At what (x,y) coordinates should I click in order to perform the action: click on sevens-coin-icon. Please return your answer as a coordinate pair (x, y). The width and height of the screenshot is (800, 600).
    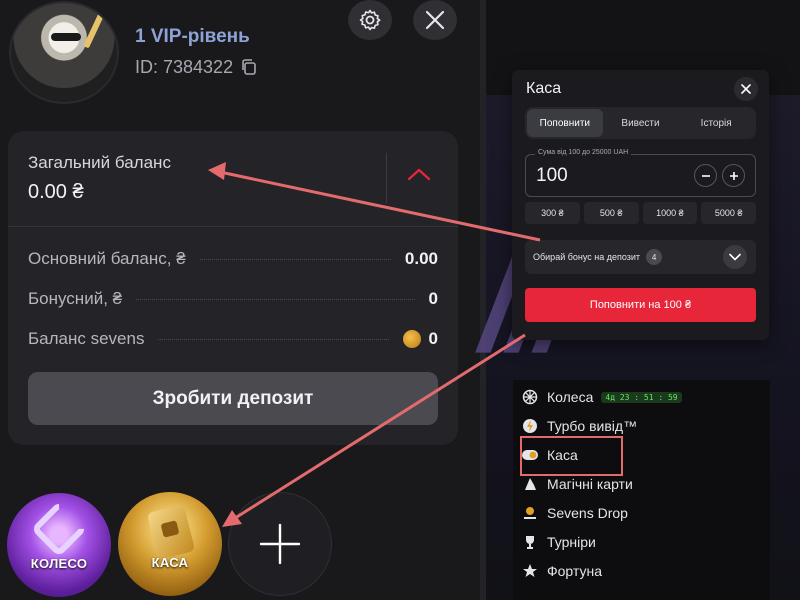
    Looking at the image, I should click on (411, 339).